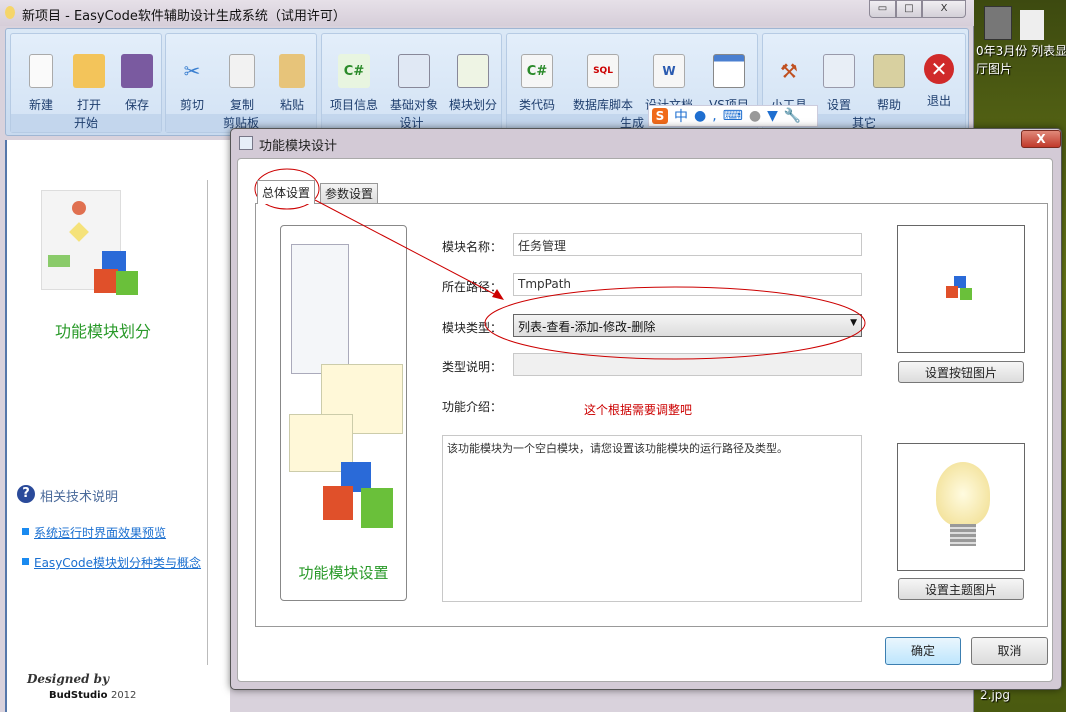 The image size is (1066, 712). I want to click on exit-button: ✕ 退出, so click(939, 81).